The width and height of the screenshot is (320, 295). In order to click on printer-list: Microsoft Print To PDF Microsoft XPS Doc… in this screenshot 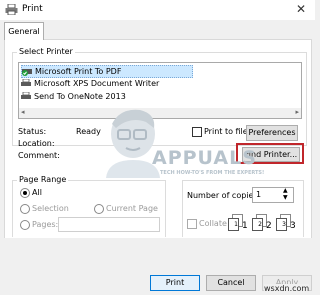, I will do `click(160, 86)`.